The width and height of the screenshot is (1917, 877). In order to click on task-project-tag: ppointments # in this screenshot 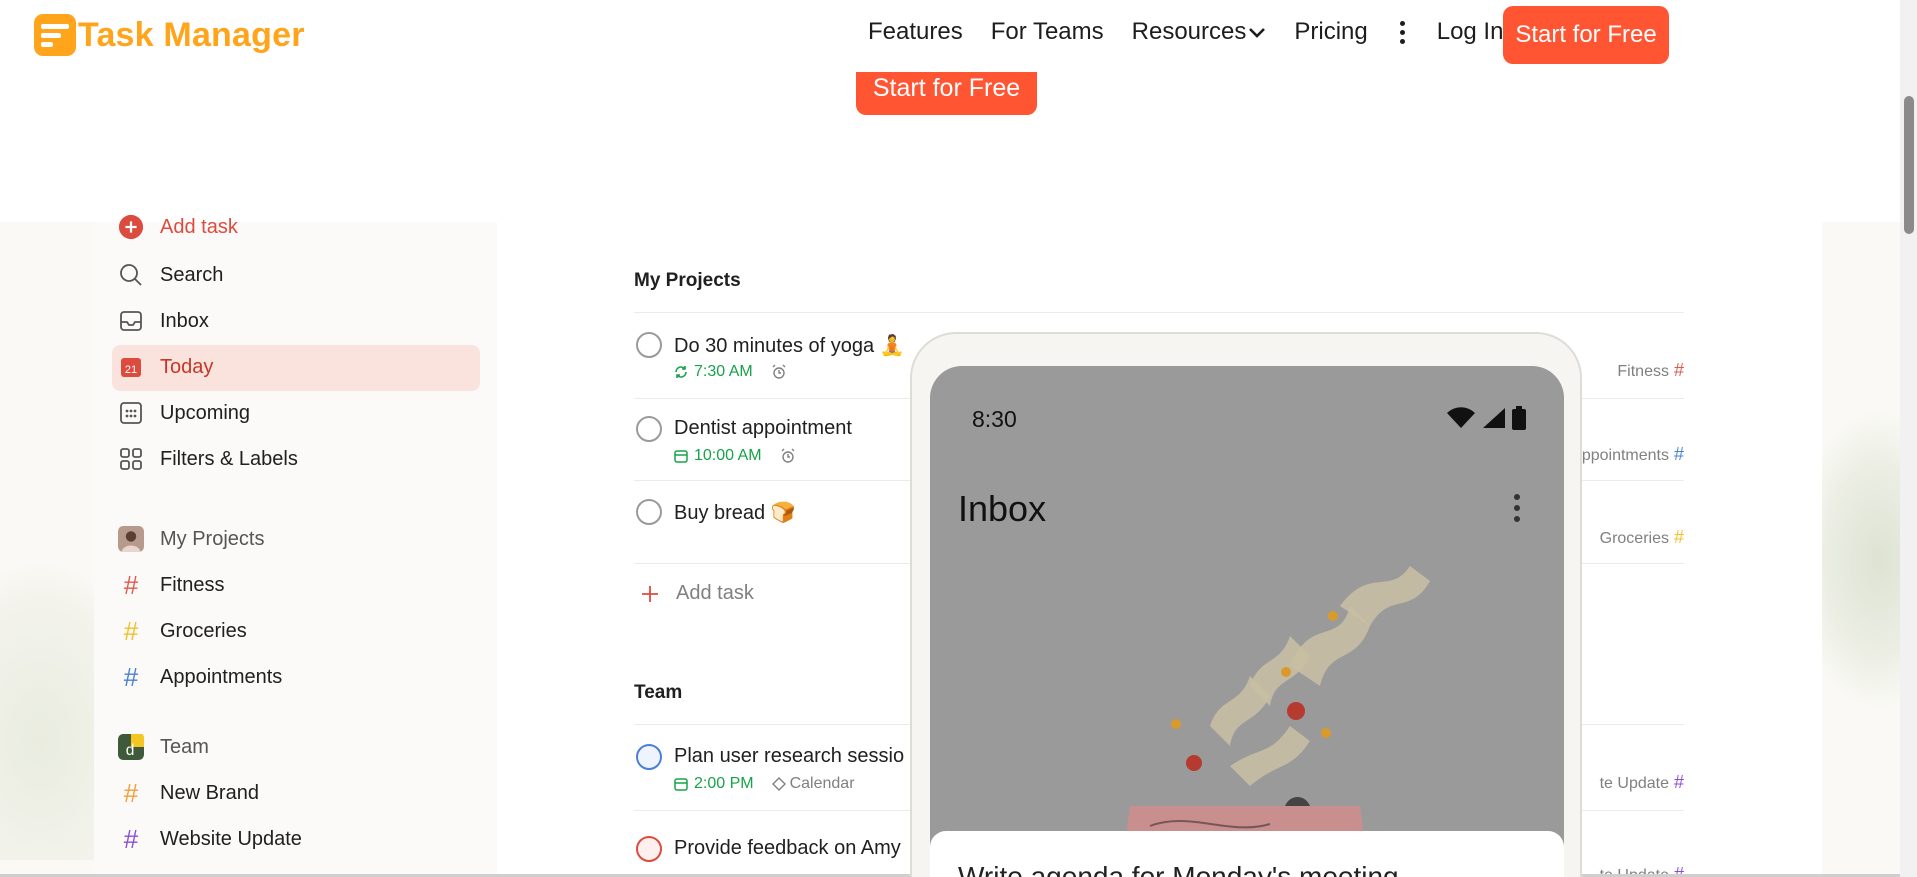, I will do `click(1633, 454)`.